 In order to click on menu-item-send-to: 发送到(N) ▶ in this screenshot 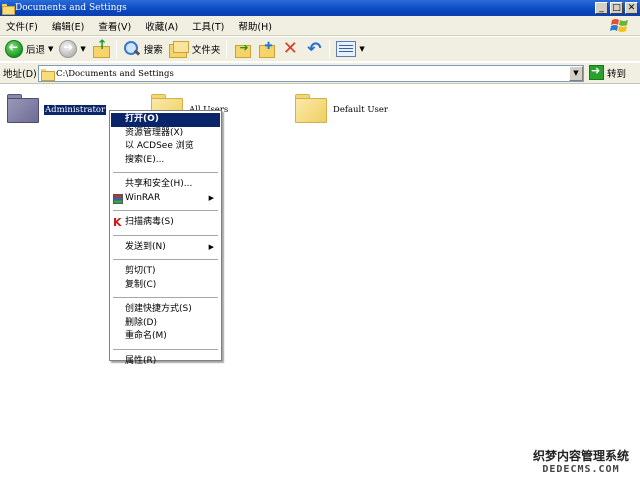, I will do `click(165, 248)`.